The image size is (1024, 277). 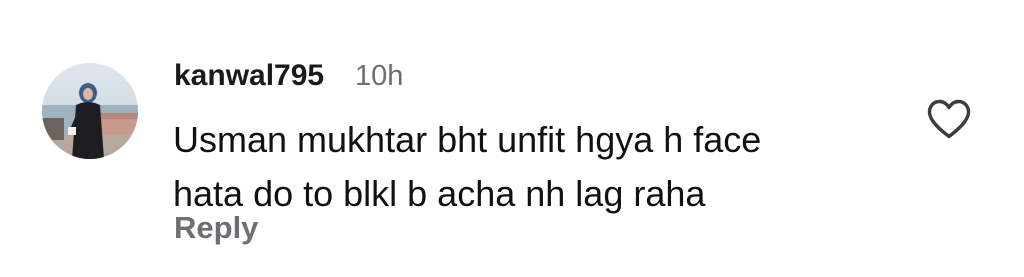 I want to click on reply-button: Reply, so click(x=216, y=228).